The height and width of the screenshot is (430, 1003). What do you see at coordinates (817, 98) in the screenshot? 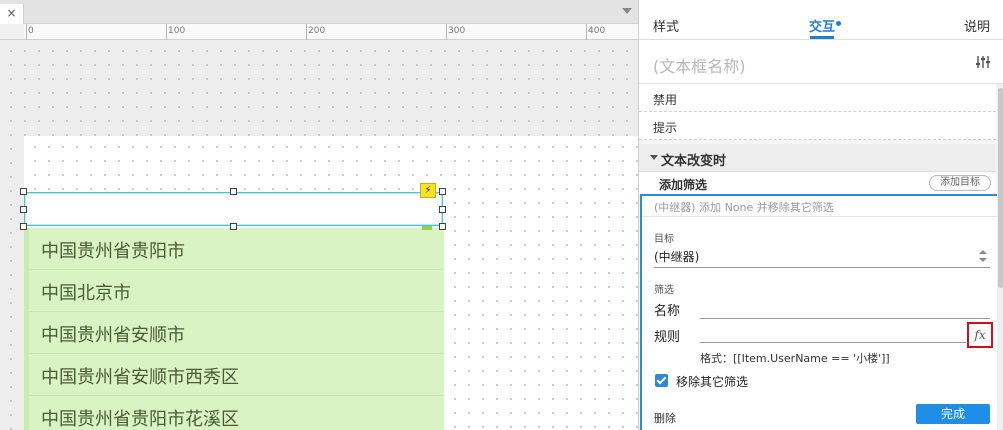
I see `event-disabled: 禁用` at bounding box center [817, 98].